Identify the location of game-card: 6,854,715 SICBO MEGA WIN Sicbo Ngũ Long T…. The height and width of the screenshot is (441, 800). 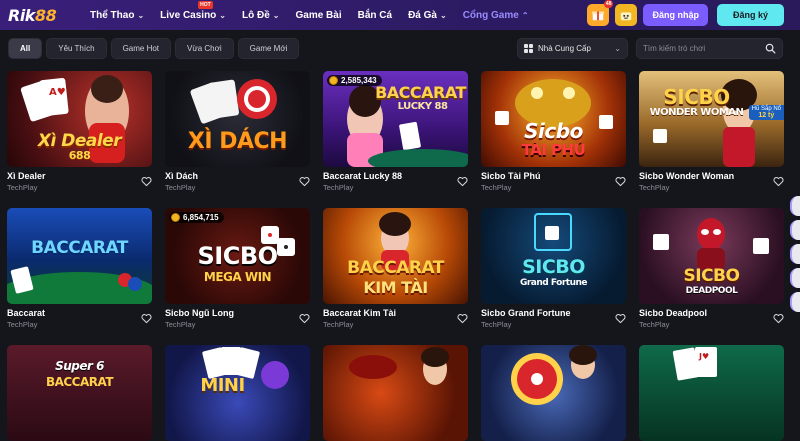
(237, 268).